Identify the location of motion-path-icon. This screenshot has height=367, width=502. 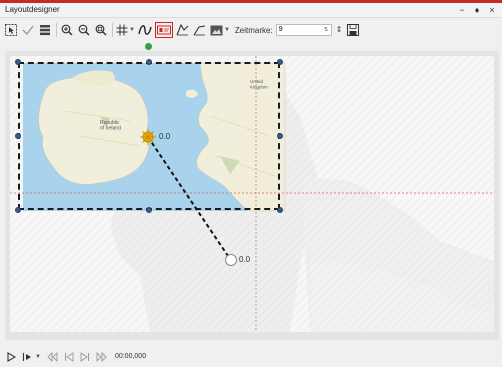
(163, 30).